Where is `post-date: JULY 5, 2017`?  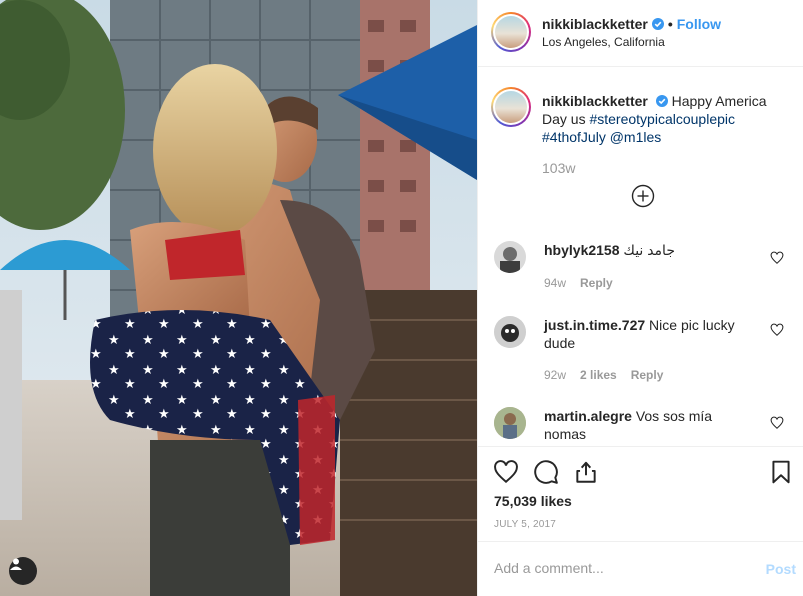
post-date: JULY 5, 2017 is located at coordinates (525, 524).